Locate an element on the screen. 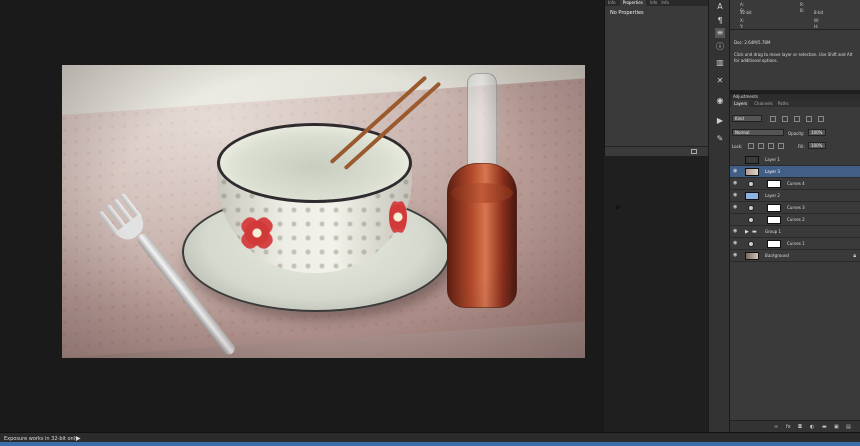 This screenshot has height=446, width=860. opacity-label: Opacity: is located at coordinates (796, 133).